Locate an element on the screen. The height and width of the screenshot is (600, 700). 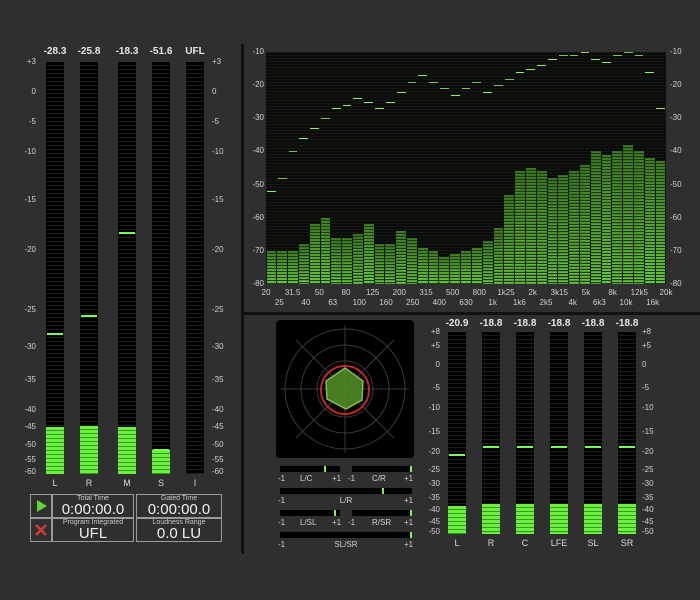
meter-ticks is located at coordinates (127, 268).